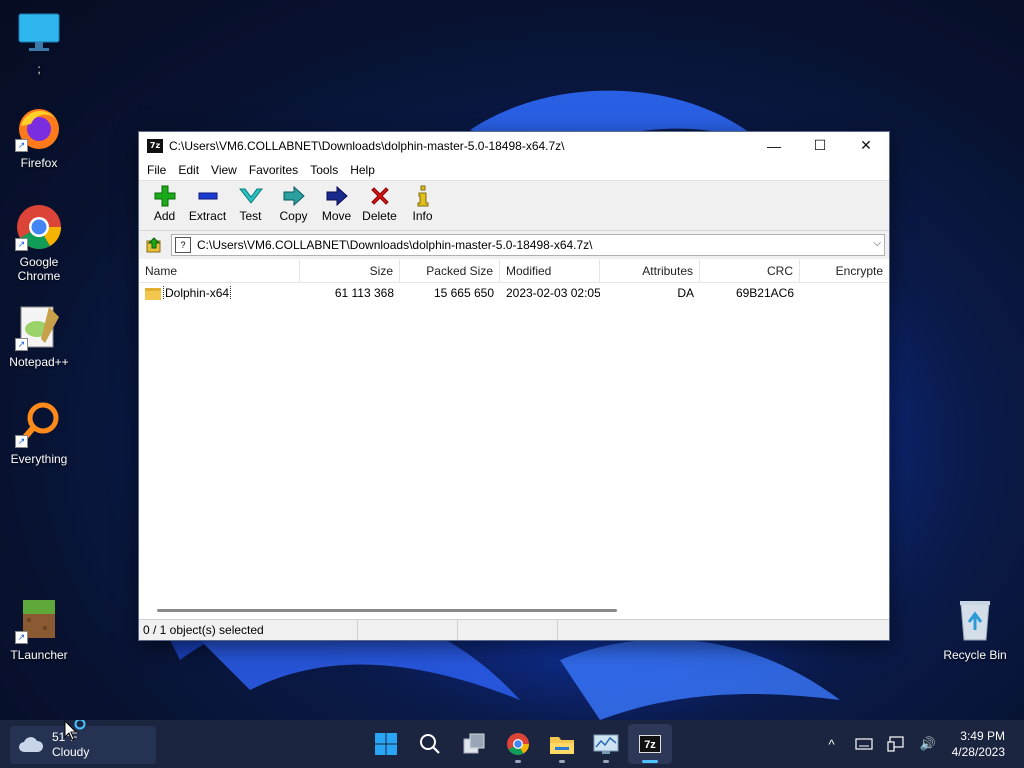 This screenshot has width=1024, height=768. Describe the element at coordinates (750, 270) in the screenshot. I see `column-header-crc: CRC` at that location.